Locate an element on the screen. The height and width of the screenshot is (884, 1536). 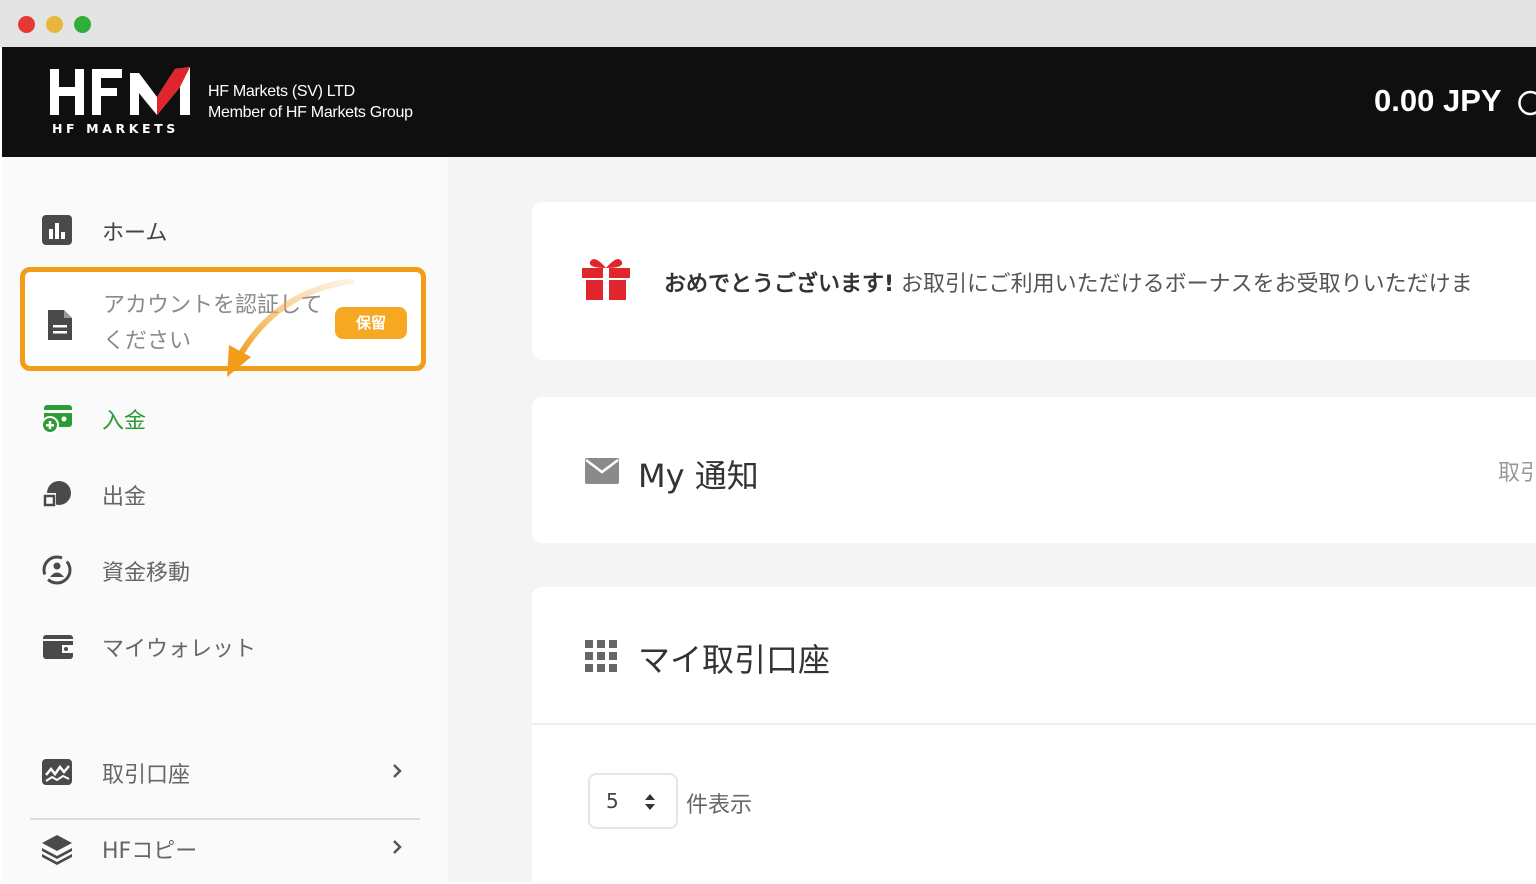
gift-icon is located at coordinates (606, 279).